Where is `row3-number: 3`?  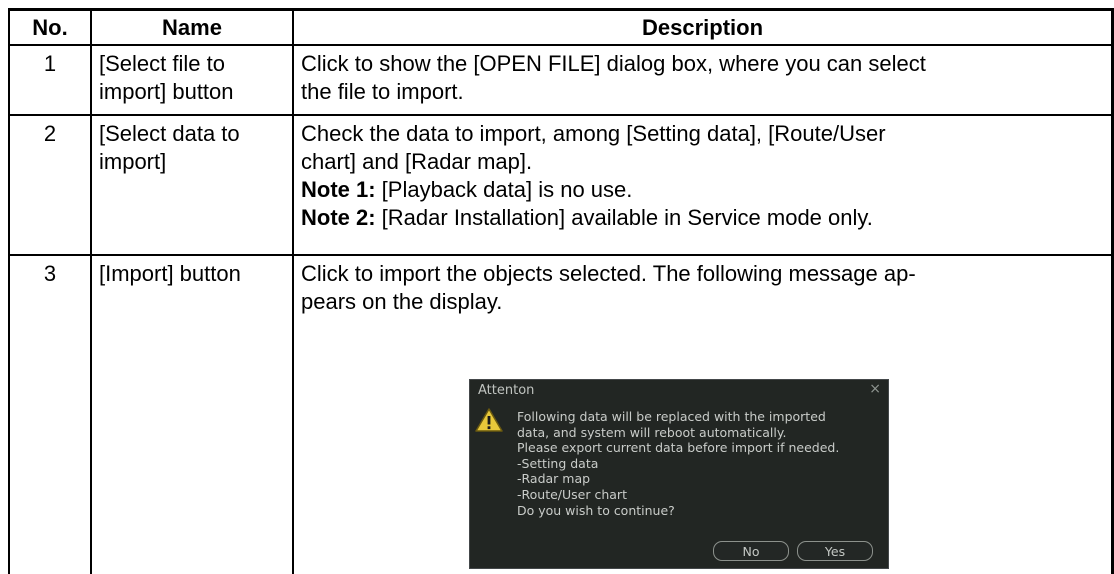
row3-number: 3 is located at coordinates (50, 273).